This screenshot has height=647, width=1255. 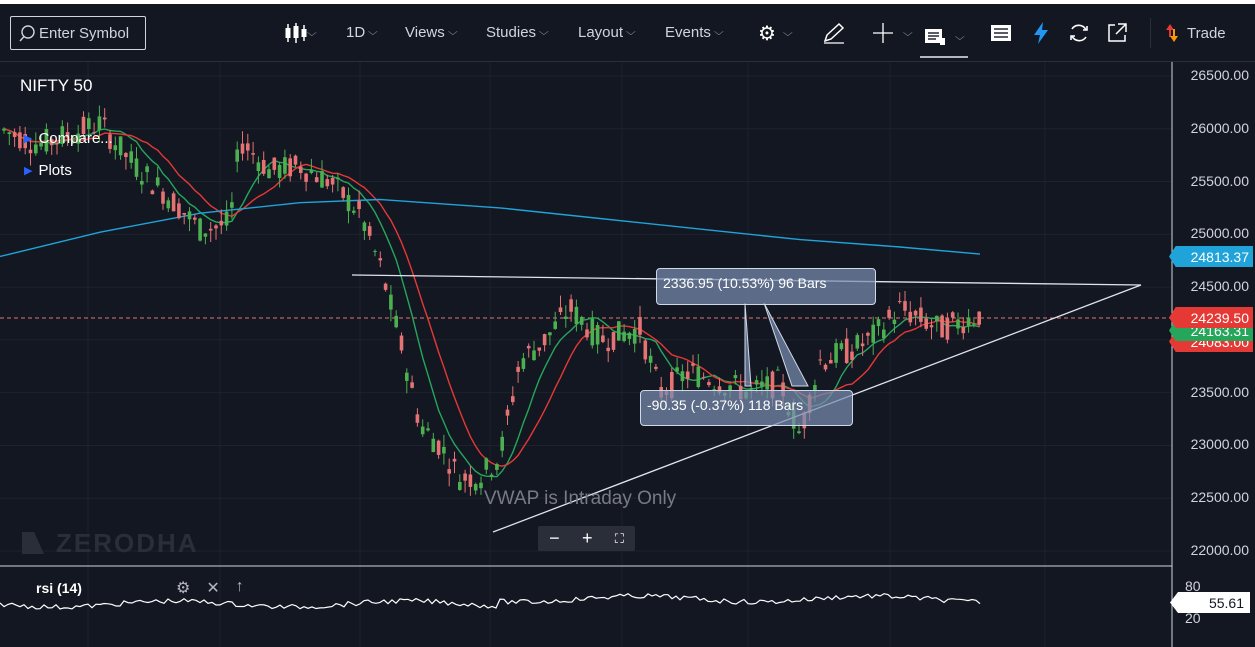 What do you see at coordinates (183, 588) in the screenshot?
I see `gear-icon: ⚙` at bounding box center [183, 588].